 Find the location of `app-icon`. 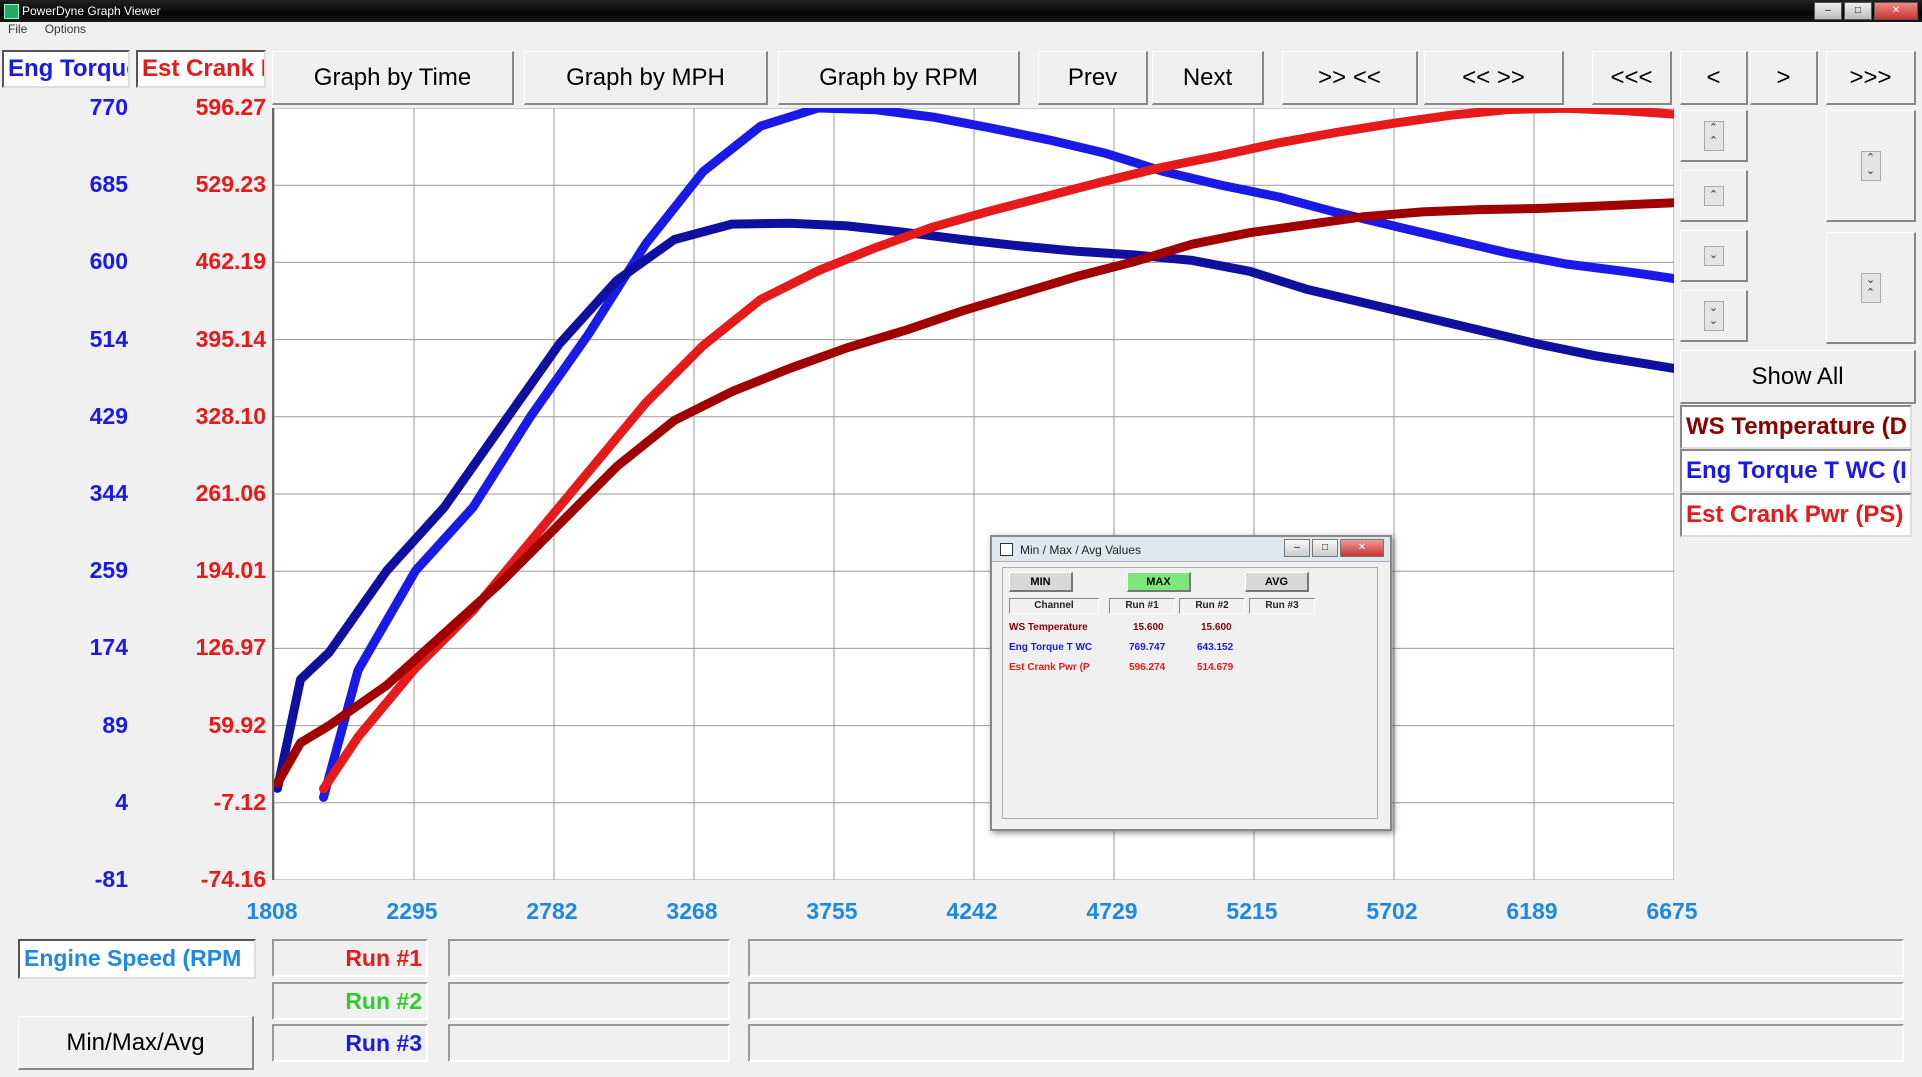

app-icon is located at coordinates (11, 11).